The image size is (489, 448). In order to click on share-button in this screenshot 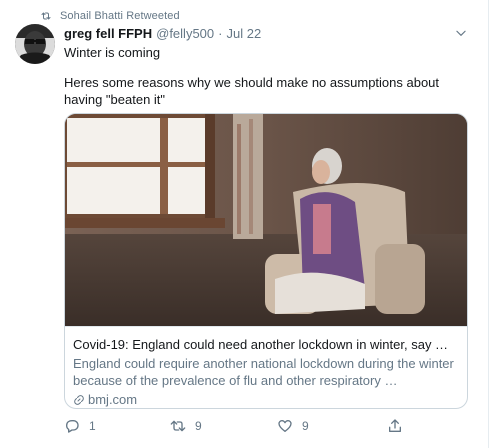, I will do `click(395, 426)`.